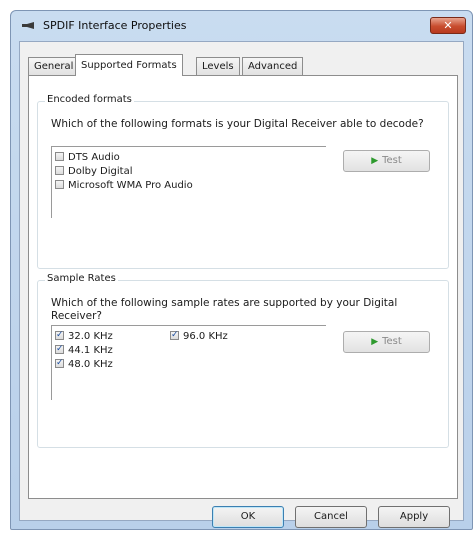  I want to click on format-item-dts-audio: DTS Audio, so click(87, 157).